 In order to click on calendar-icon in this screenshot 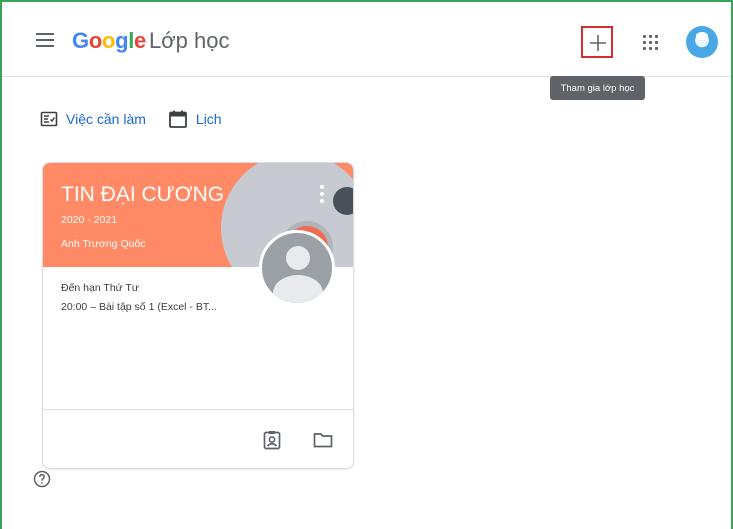, I will do `click(178, 119)`.